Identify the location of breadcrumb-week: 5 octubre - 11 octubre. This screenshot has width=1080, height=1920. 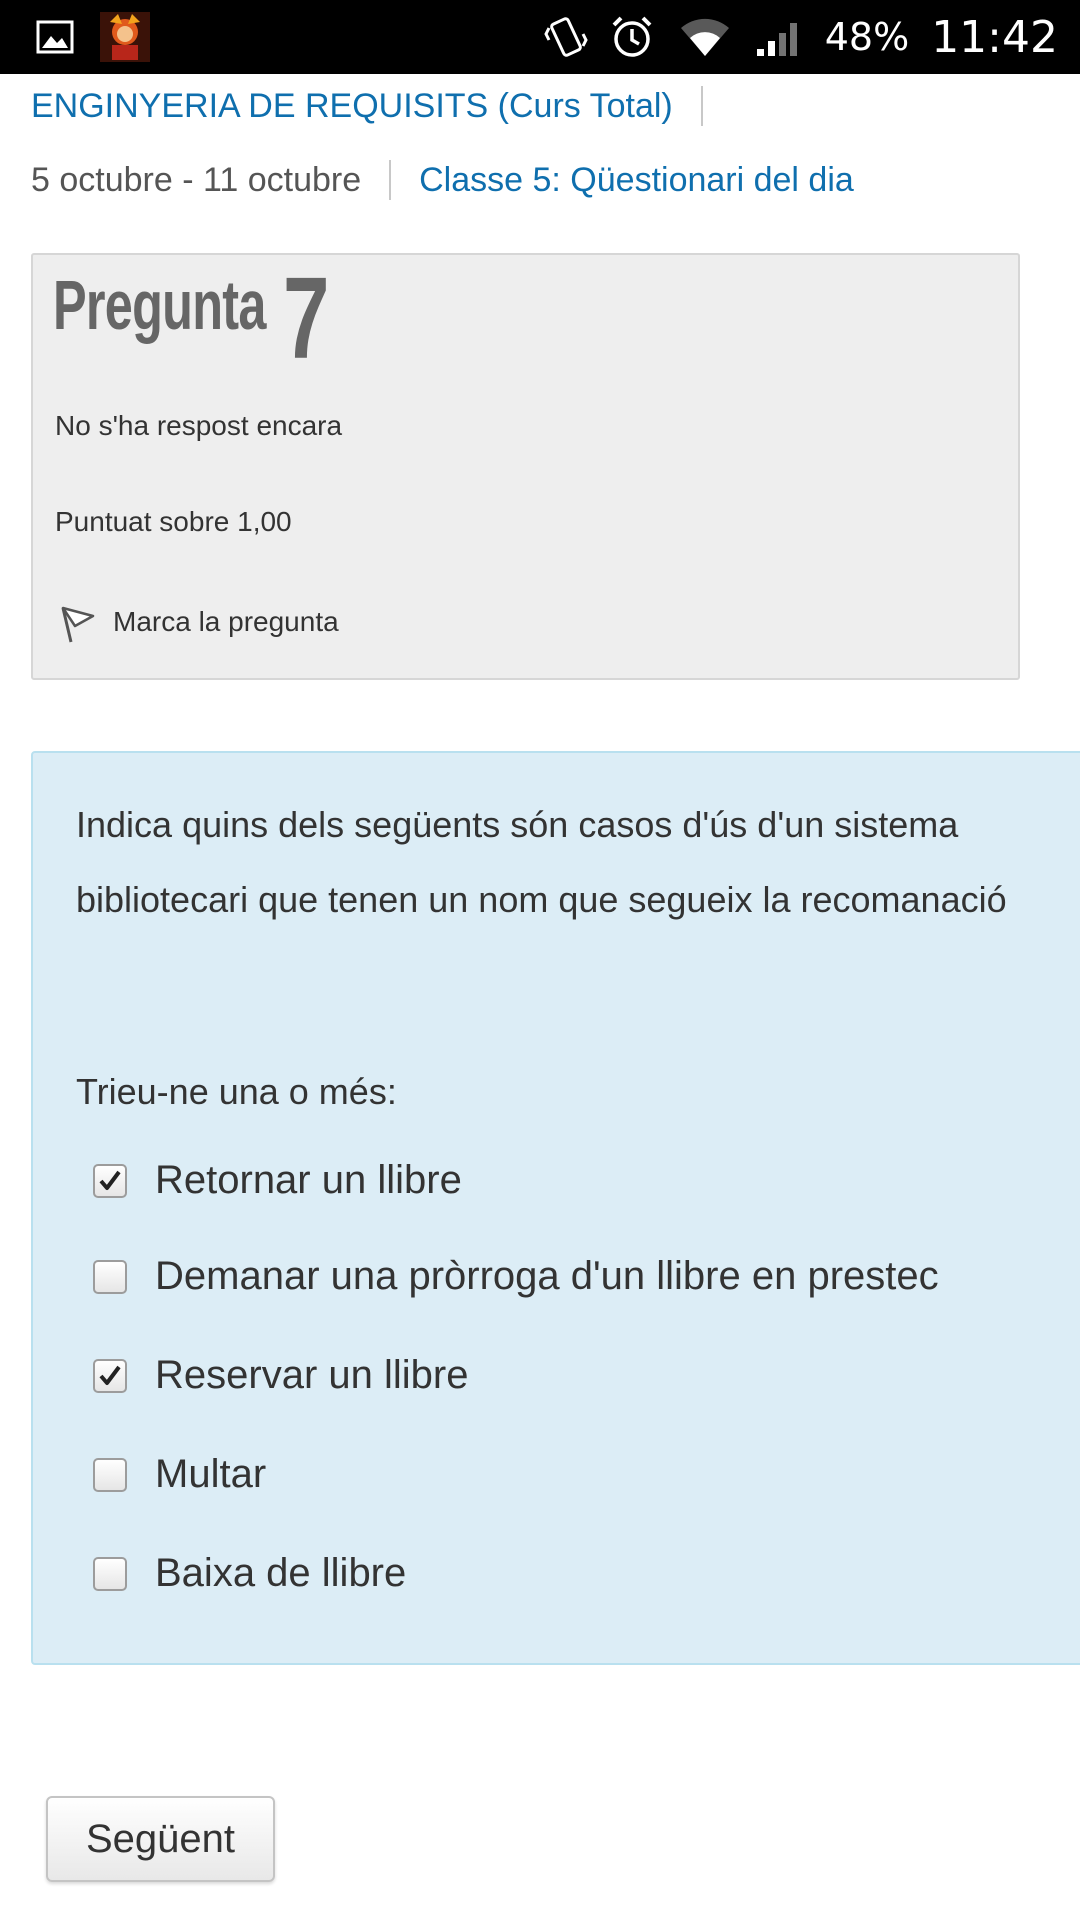
(196, 180).